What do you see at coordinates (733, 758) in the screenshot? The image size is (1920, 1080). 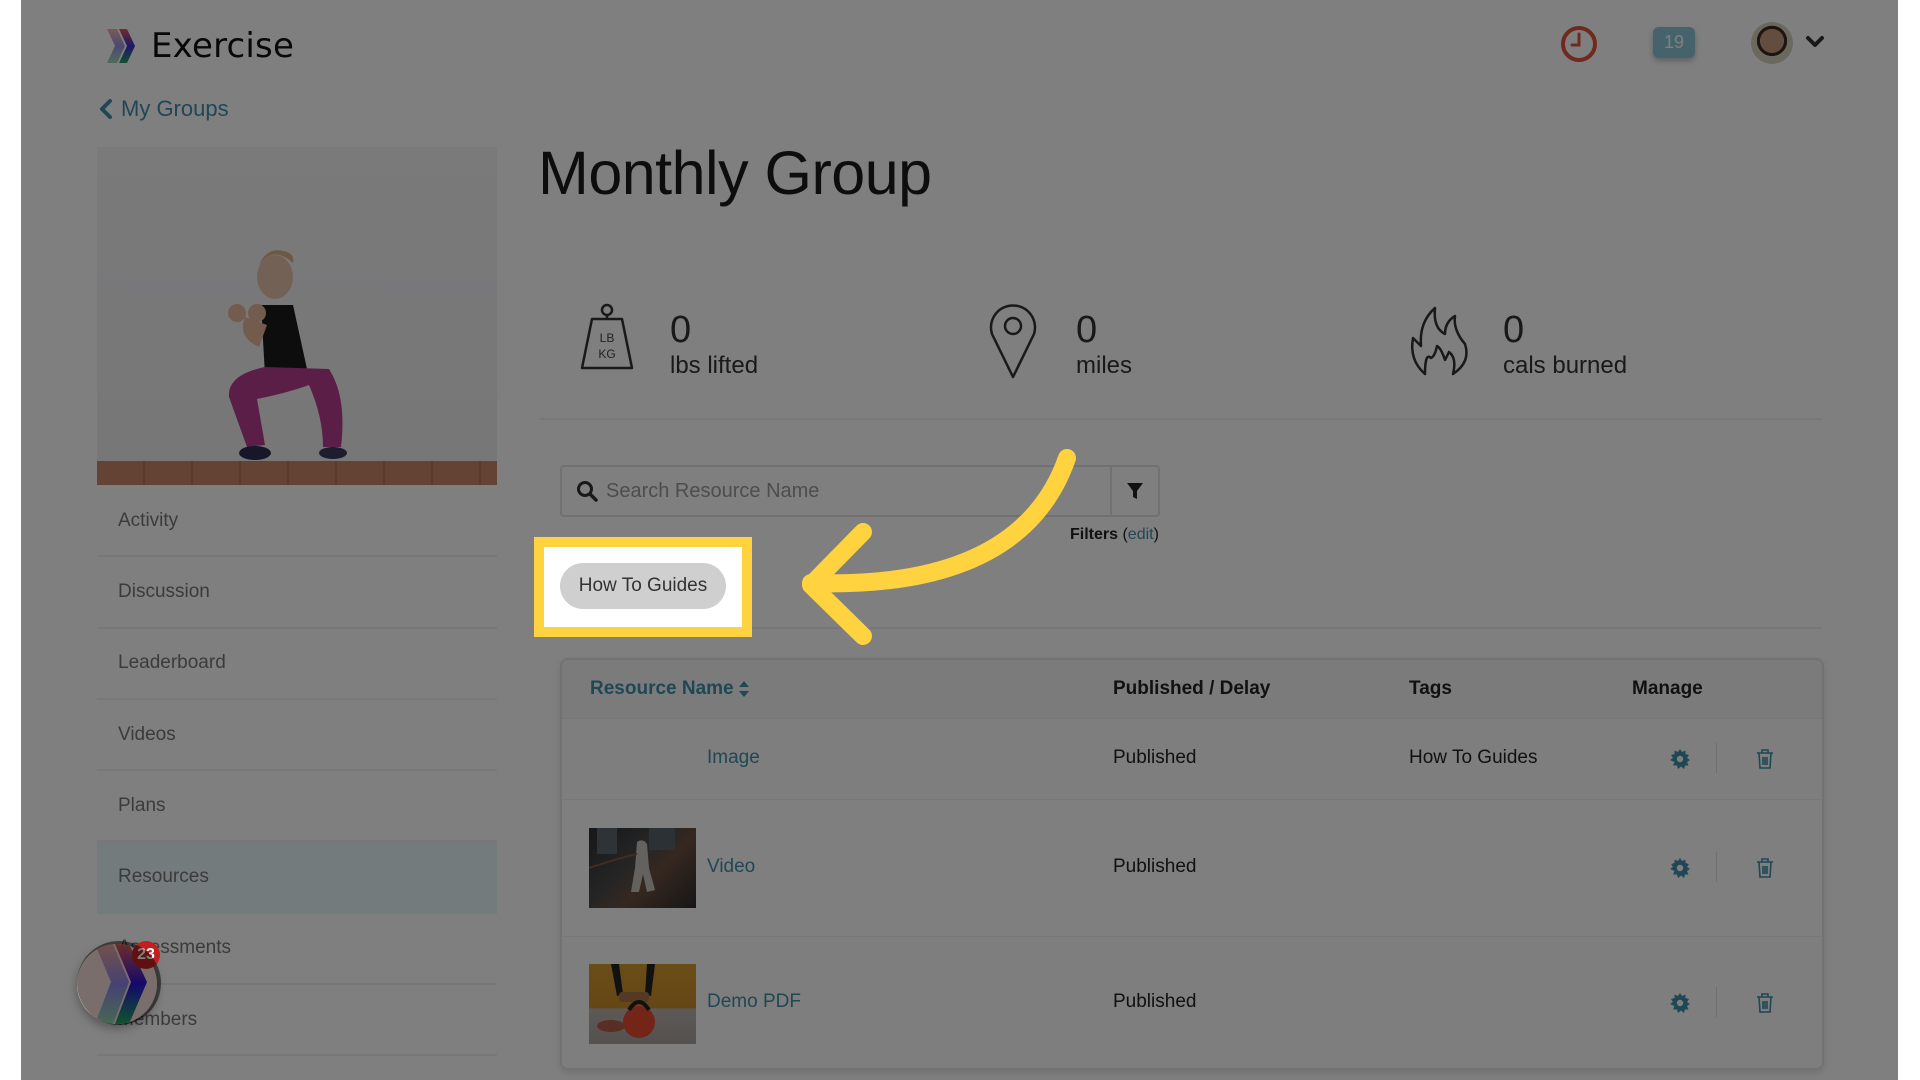 I see `resource-name-link: Image` at bounding box center [733, 758].